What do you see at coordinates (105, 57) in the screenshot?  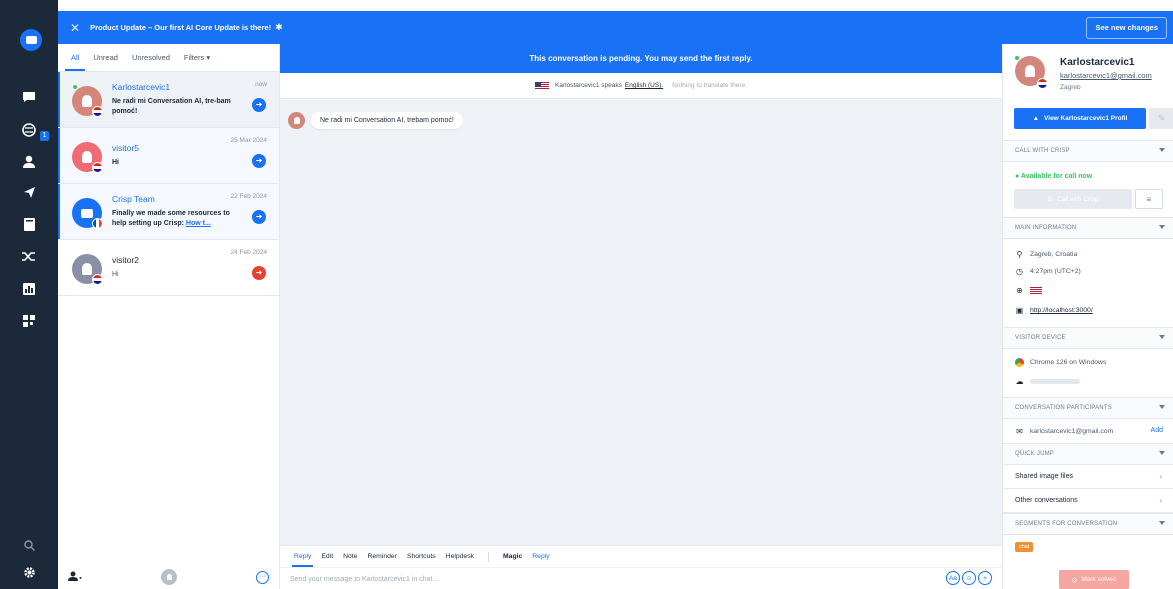 I see `tab-unread: Unread` at bounding box center [105, 57].